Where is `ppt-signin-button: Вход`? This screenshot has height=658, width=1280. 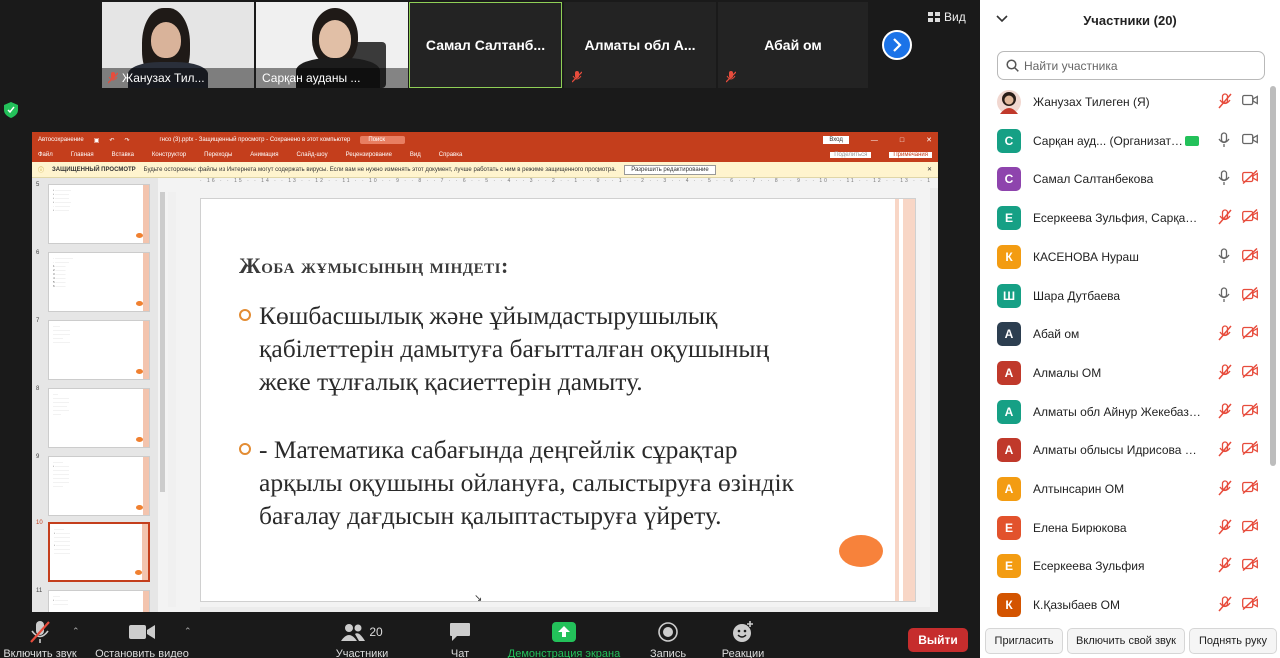 ppt-signin-button: Вход is located at coordinates (836, 140).